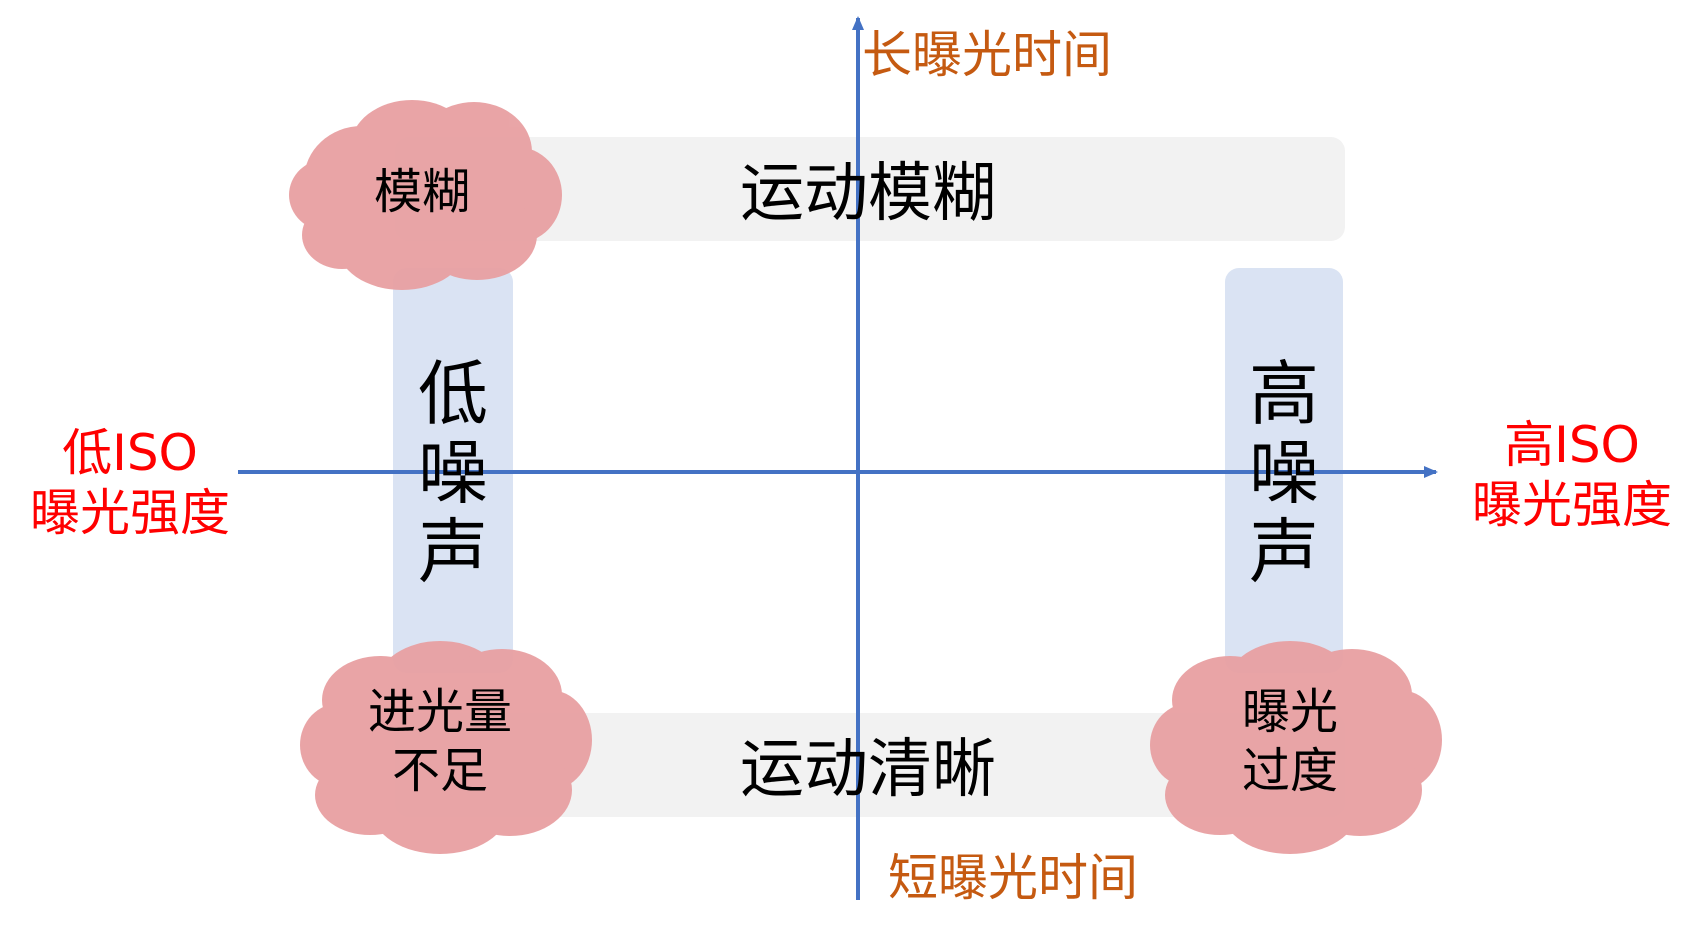  I want to click on axis-right-label-line-2: 曝光强度, so click(1572, 505).